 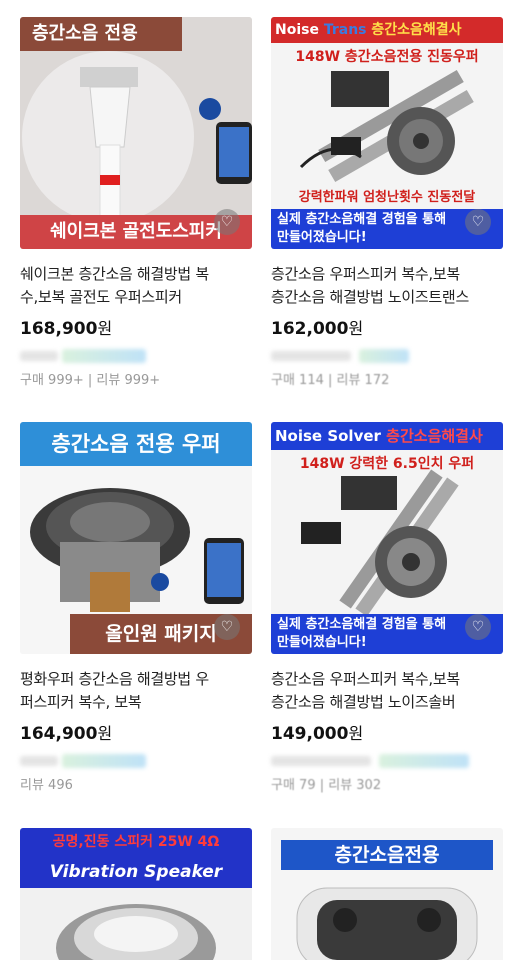 I want to click on price-value: 162,000, so click(x=310, y=329).